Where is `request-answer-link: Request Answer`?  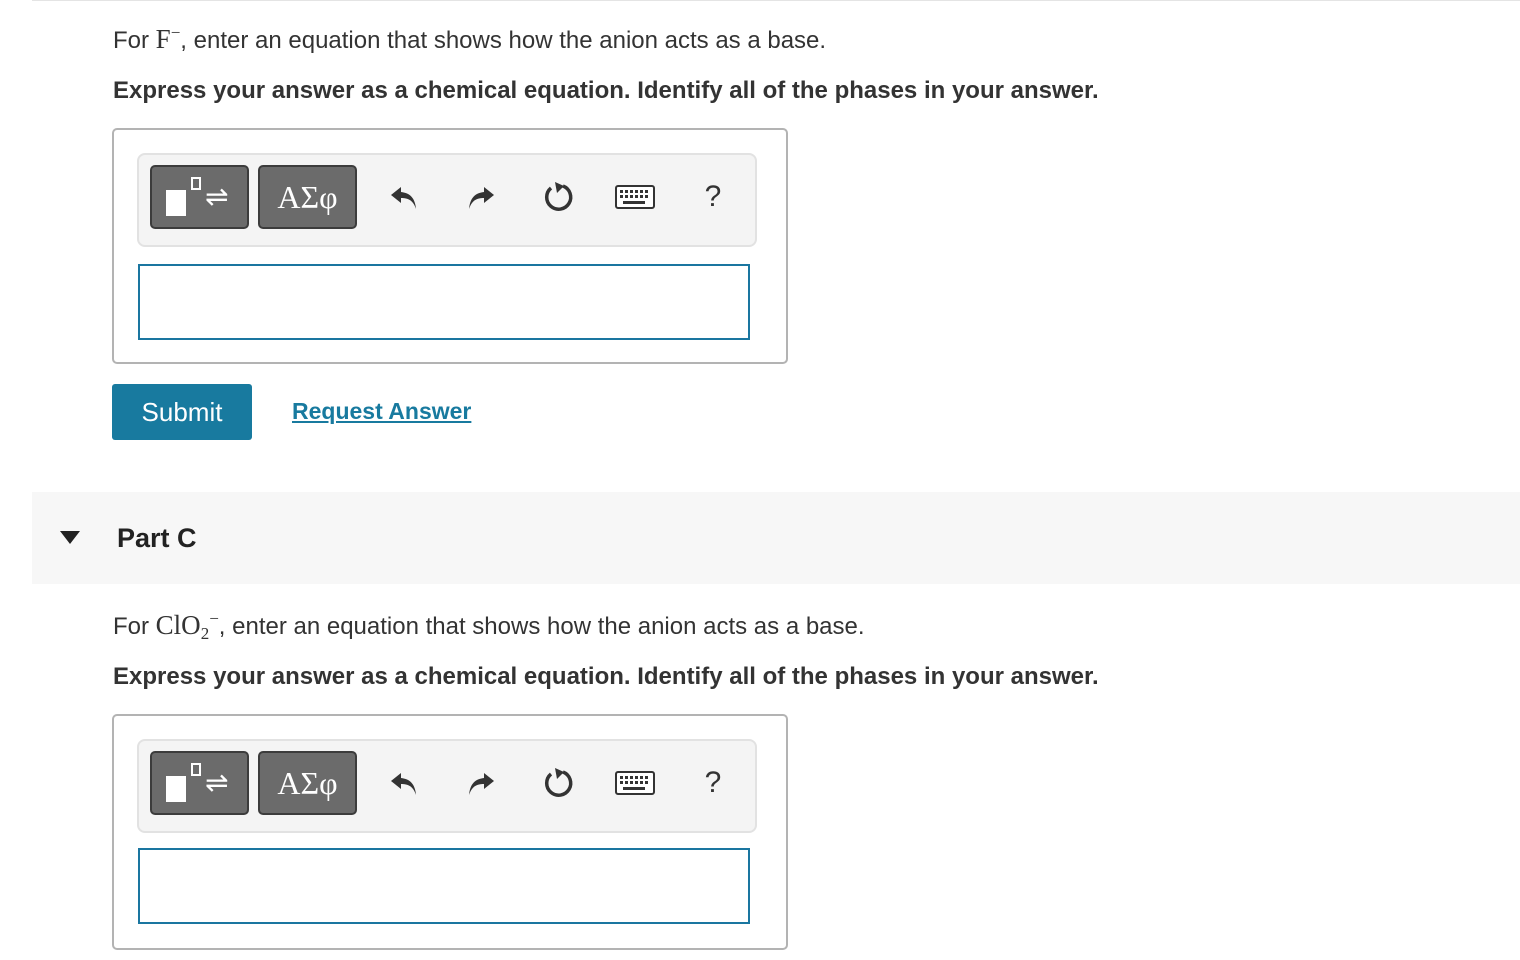
request-answer-link: Request Answer is located at coordinates (381, 411).